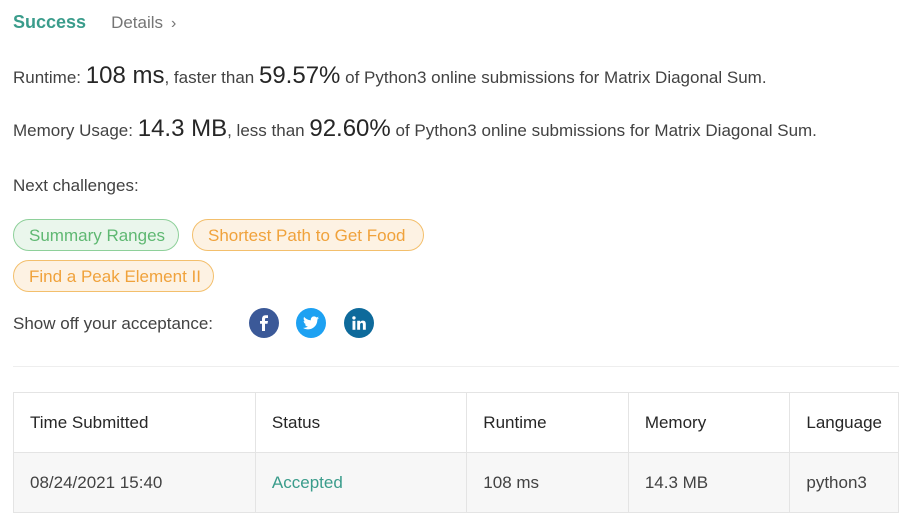 The height and width of the screenshot is (531, 906). What do you see at coordinates (350, 128) in the screenshot?
I see `memory-percent: 92.60%` at bounding box center [350, 128].